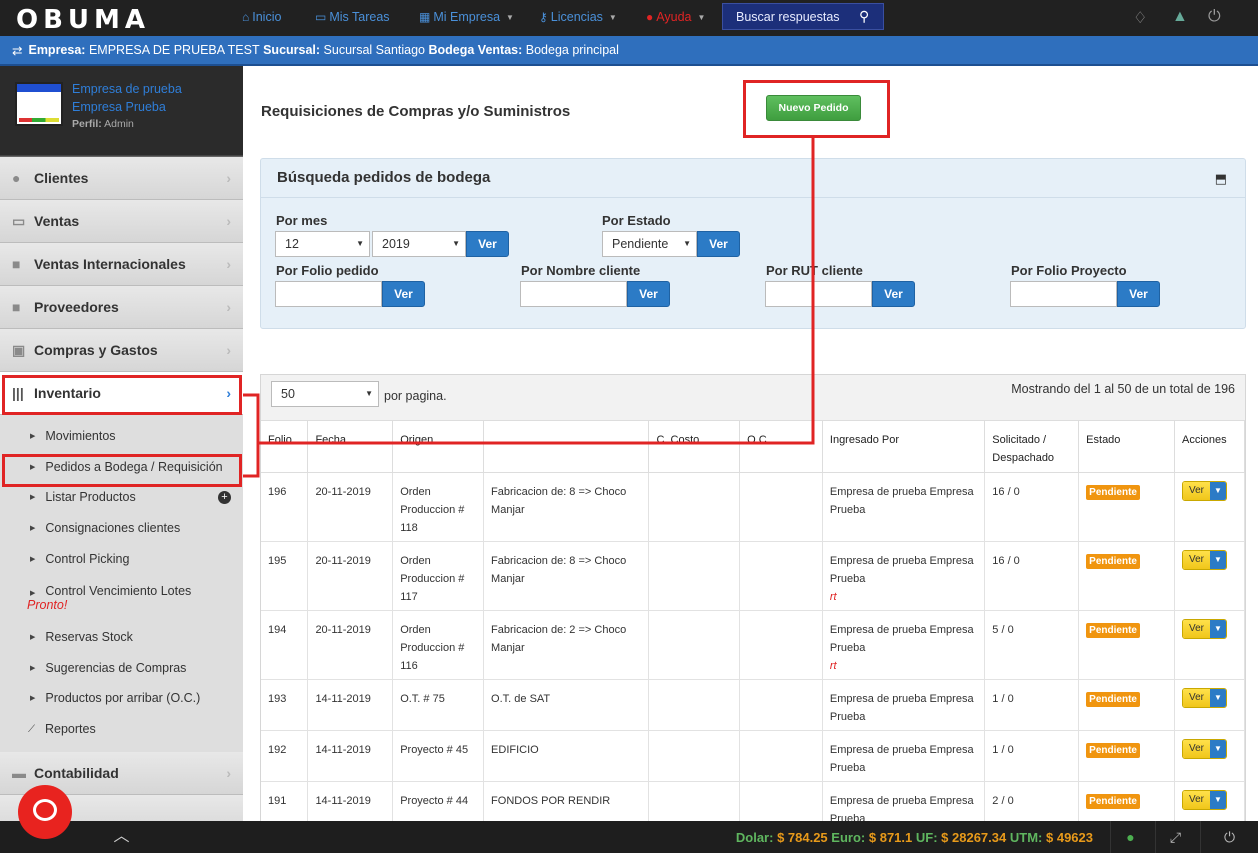  What do you see at coordinates (1063, 294) in the screenshot?
I see `proyecto-input` at bounding box center [1063, 294].